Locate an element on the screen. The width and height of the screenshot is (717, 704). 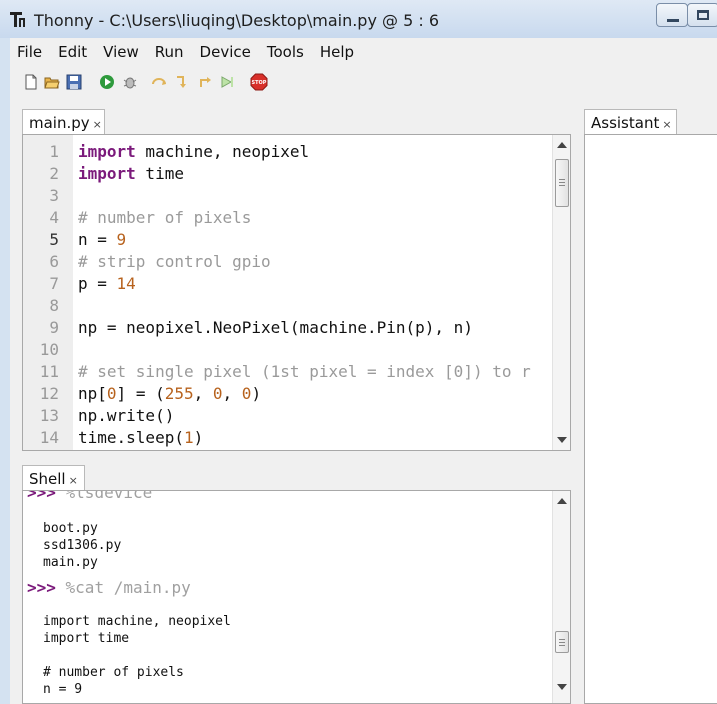
open-file-icon is located at coordinates (52, 82).